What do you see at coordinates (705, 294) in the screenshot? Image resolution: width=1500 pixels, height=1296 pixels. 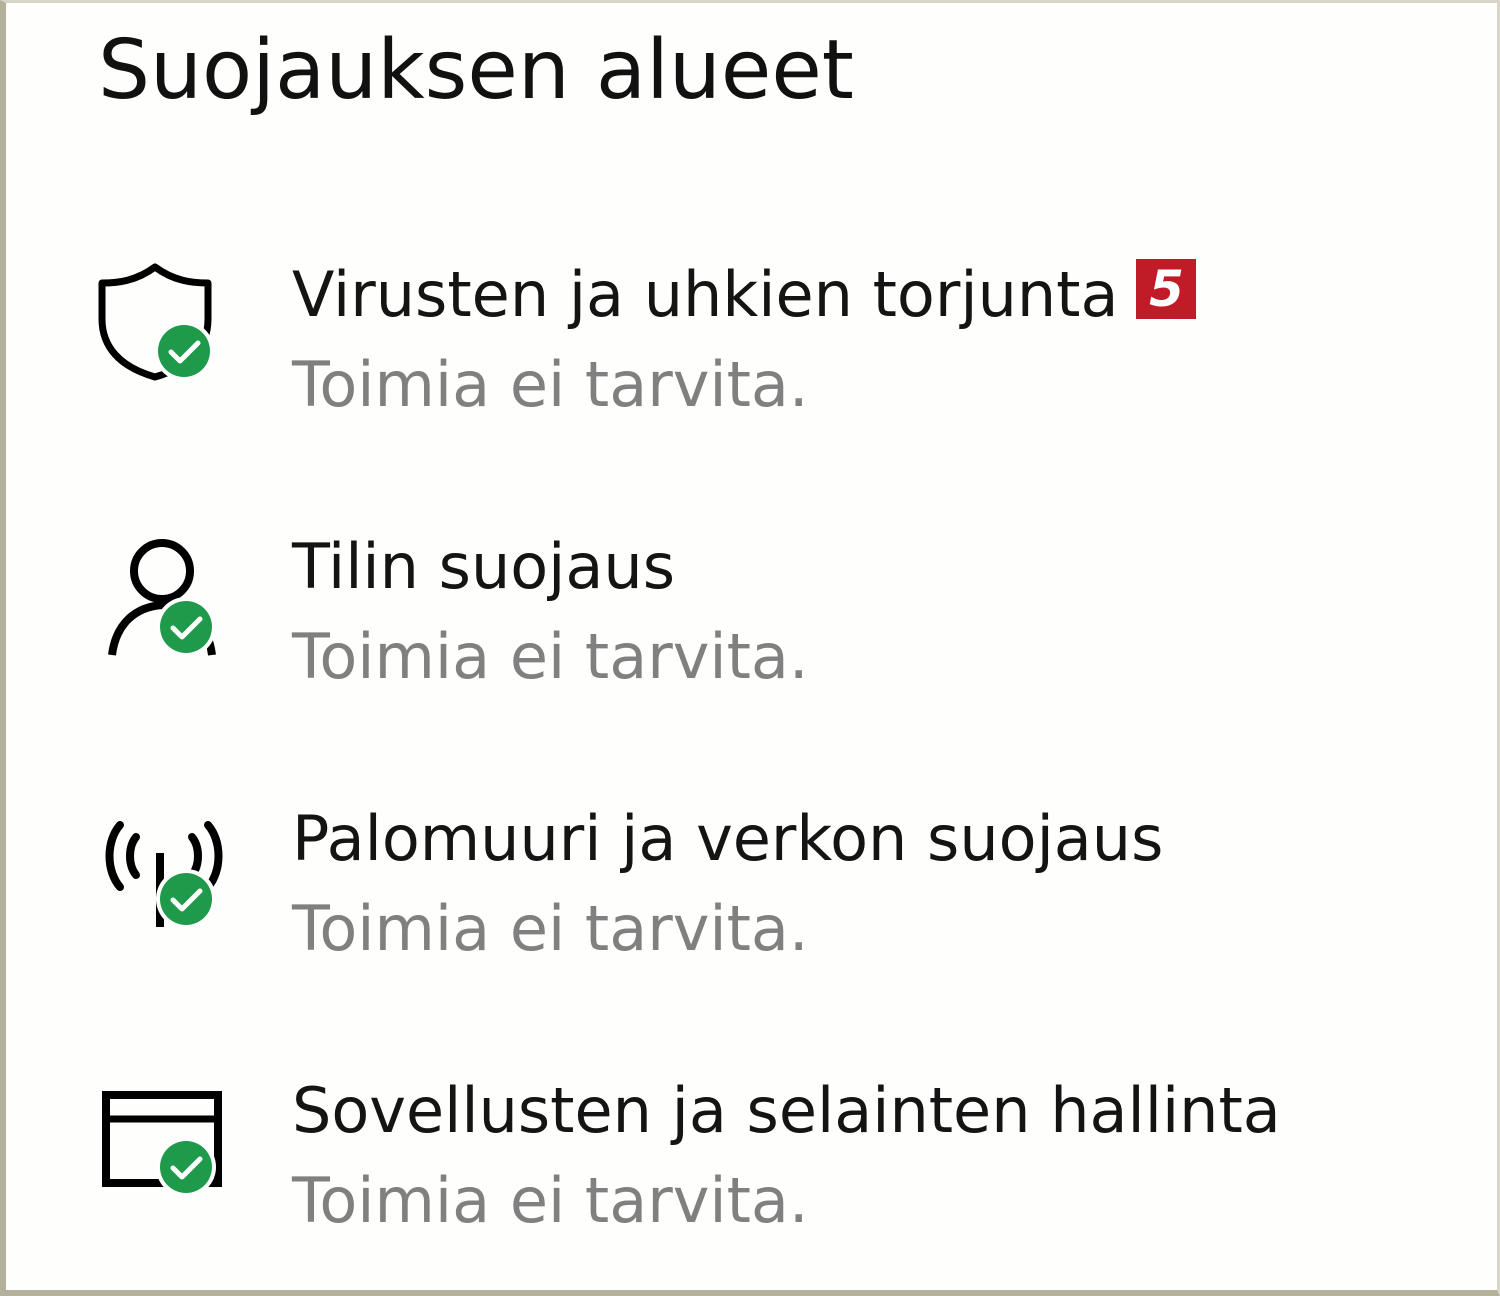 I see `area-title-text: Virusten ja uhkien torjunta` at bounding box center [705, 294].